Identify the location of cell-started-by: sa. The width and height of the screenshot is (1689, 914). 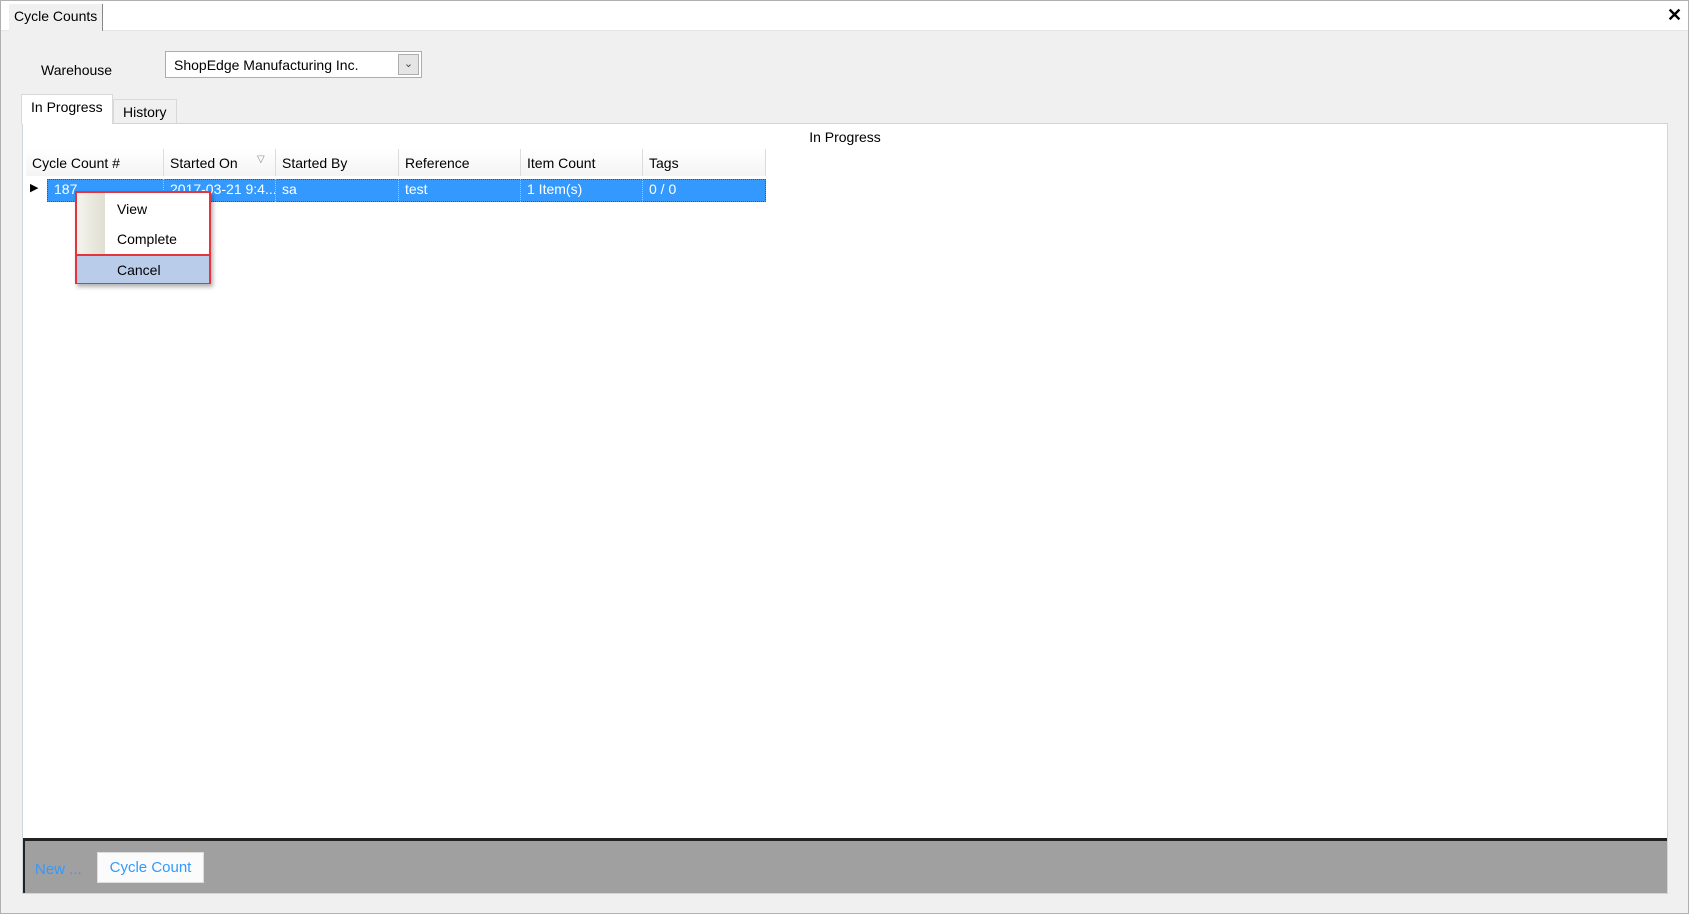
(337, 190).